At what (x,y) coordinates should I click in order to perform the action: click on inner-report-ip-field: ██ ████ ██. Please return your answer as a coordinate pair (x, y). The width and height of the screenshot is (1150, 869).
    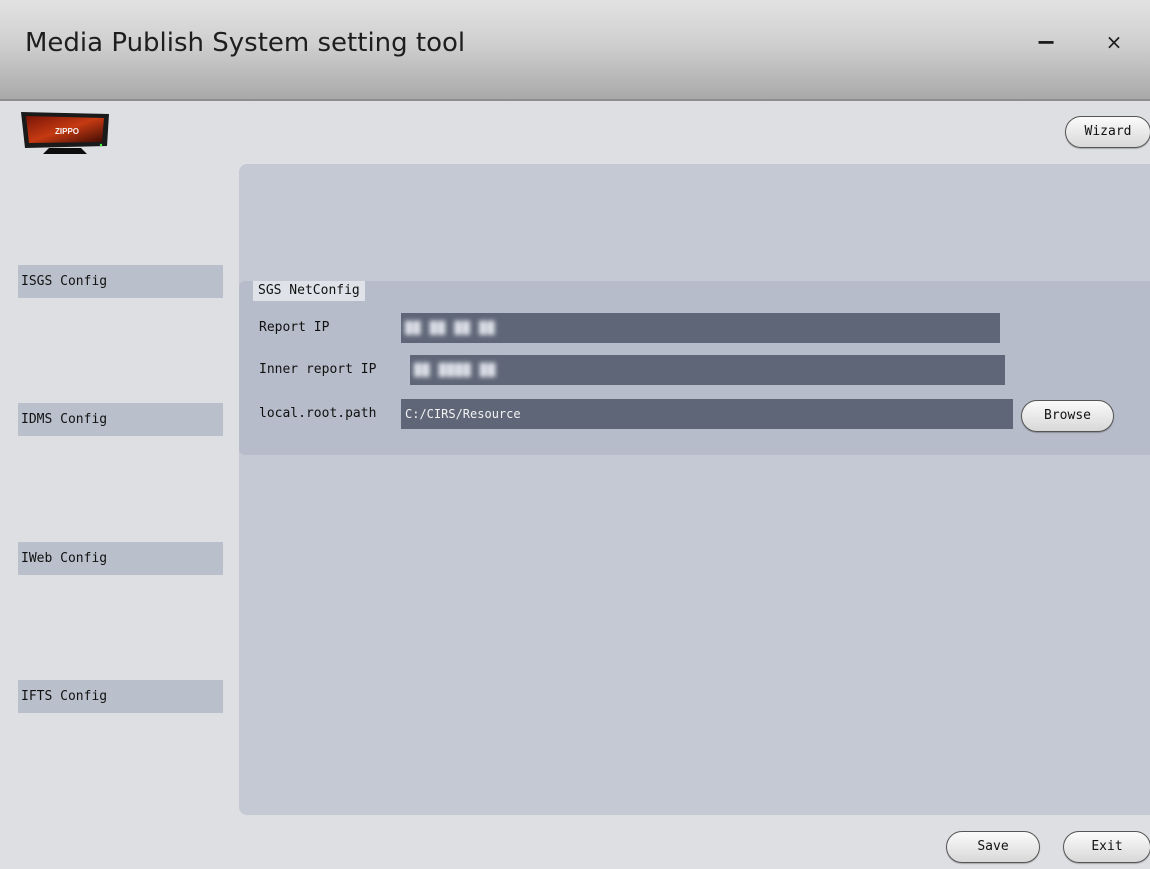
    Looking at the image, I should click on (707, 370).